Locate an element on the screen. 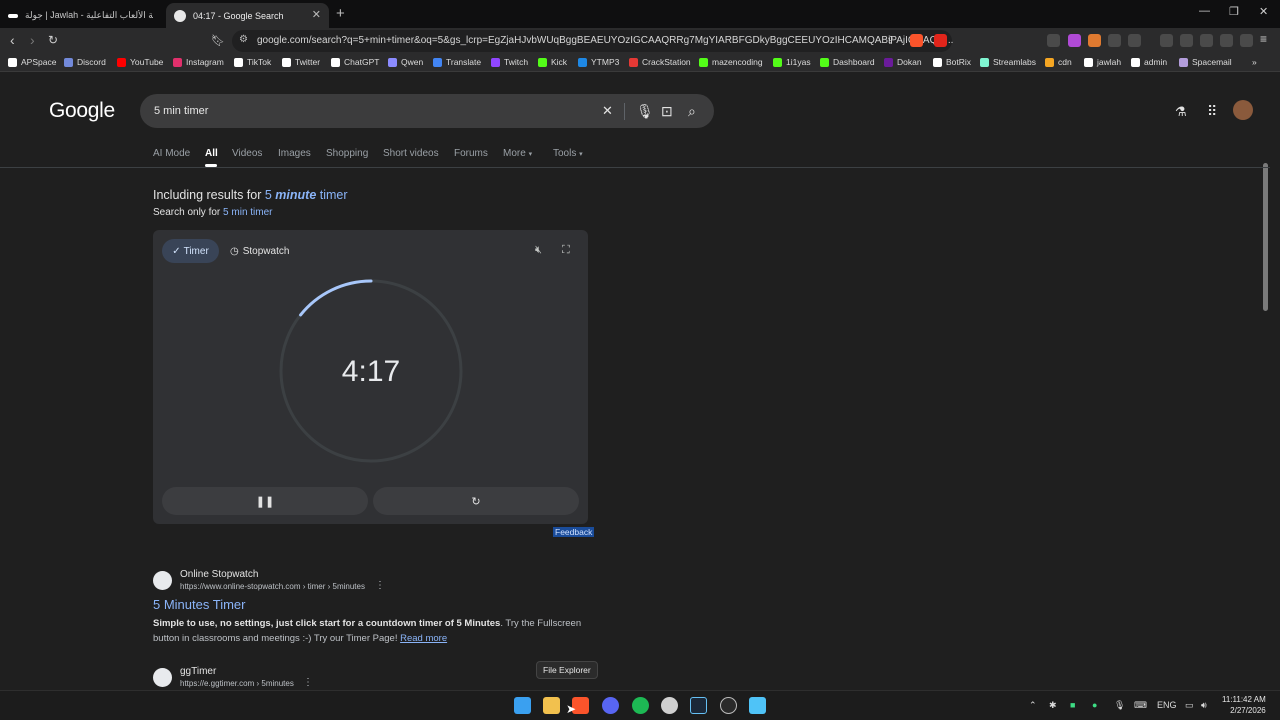  tab-forums: Forums is located at coordinates (471, 153).